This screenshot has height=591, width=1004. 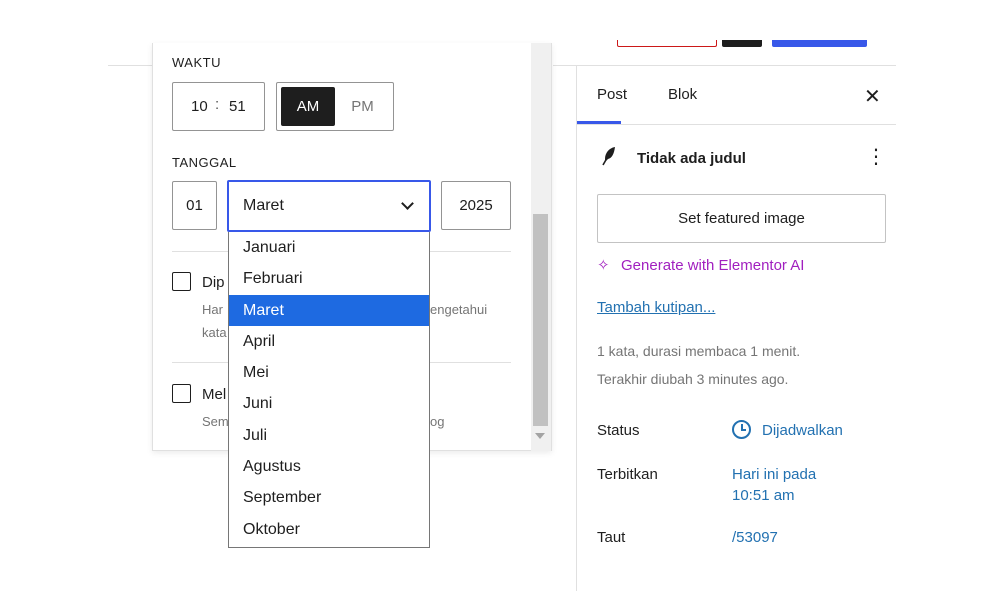 What do you see at coordinates (802, 430) in the screenshot?
I see `status-value-button: Dijadwalkan` at bounding box center [802, 430].